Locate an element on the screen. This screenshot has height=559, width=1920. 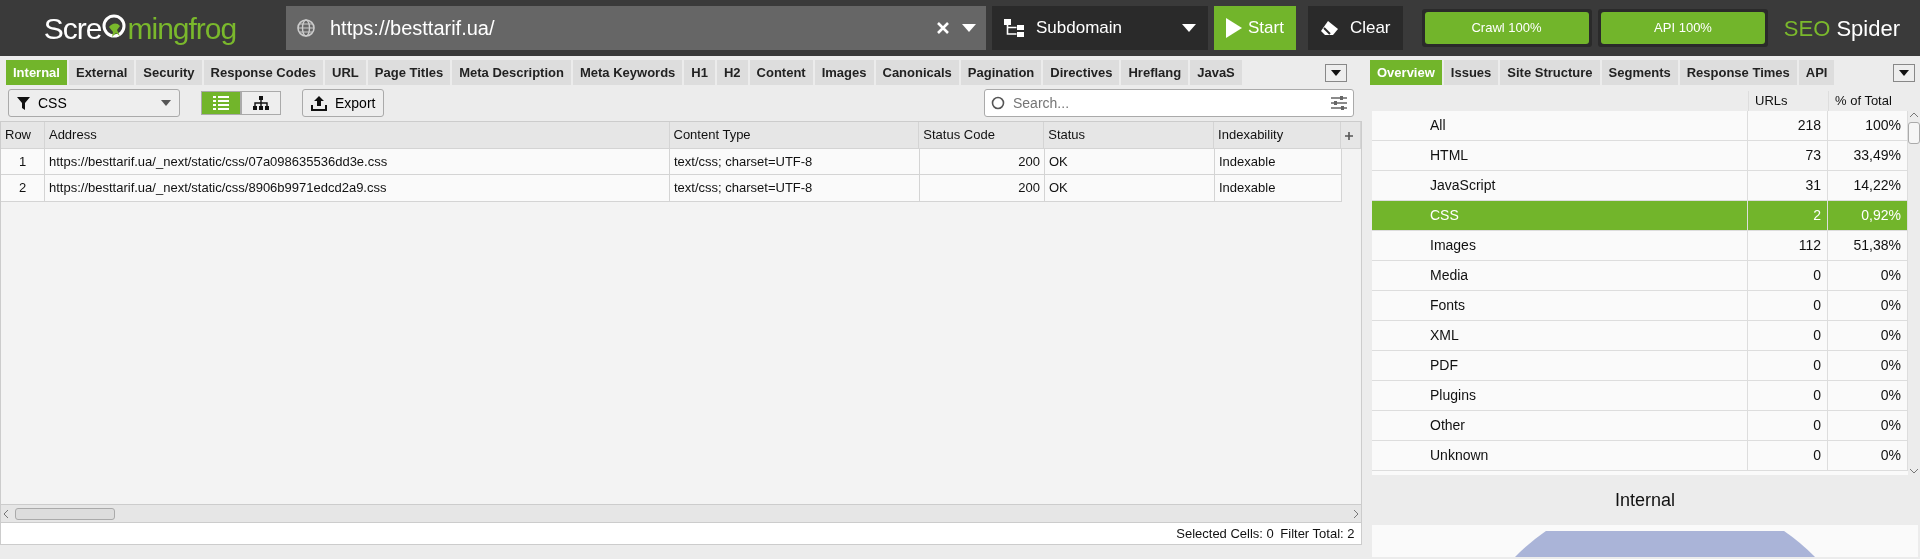
column-header: Indexability is located at coordinates (1277, 135).